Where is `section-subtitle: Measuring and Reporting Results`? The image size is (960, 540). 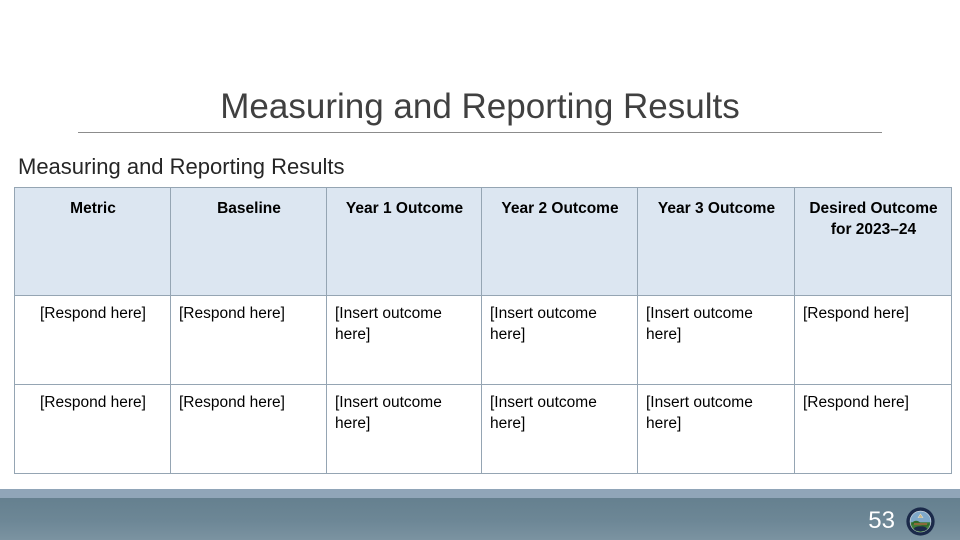 section-subtitle: Measuring and Reporting Results is located at coordinates (181, 166).